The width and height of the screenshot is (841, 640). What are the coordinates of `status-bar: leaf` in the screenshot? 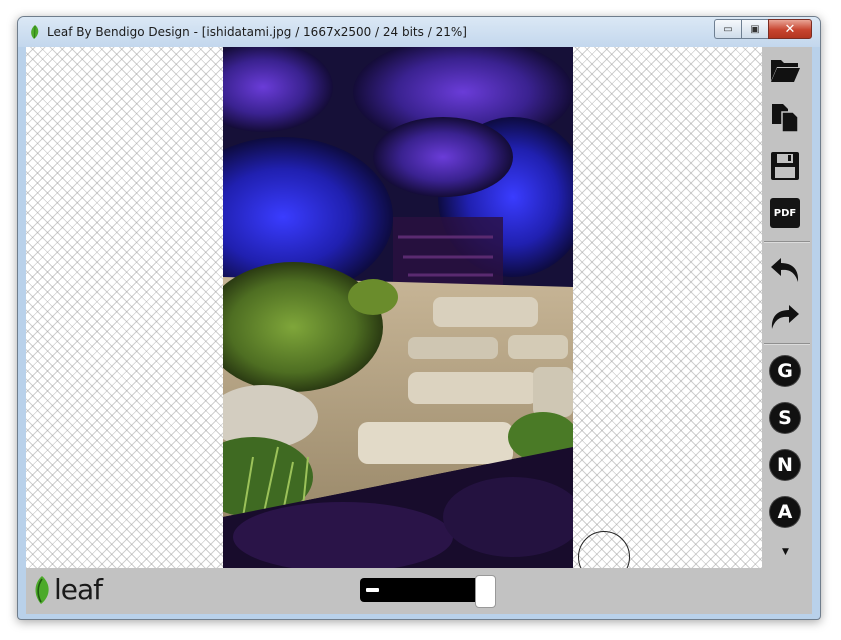 It's located at (419, 591).